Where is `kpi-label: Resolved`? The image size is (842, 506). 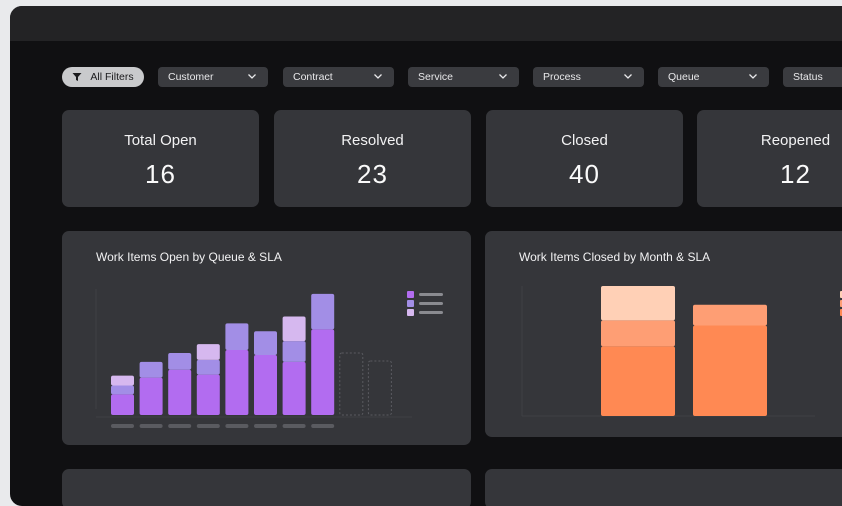 kpi-label: Resolved is located at coordinates (372, 140).